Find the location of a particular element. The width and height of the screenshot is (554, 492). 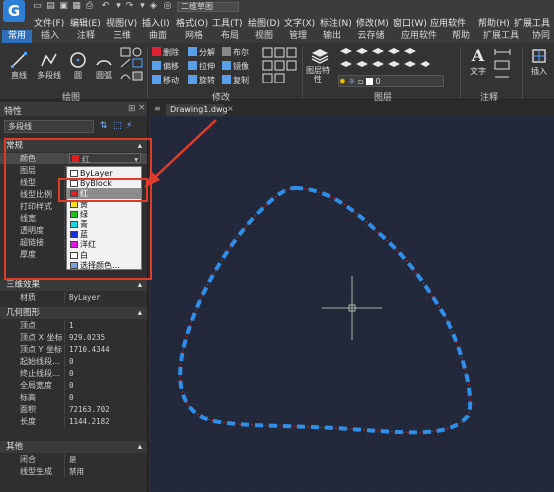

menu-edit: 编辑(E) is located at coordinates (85, 22).